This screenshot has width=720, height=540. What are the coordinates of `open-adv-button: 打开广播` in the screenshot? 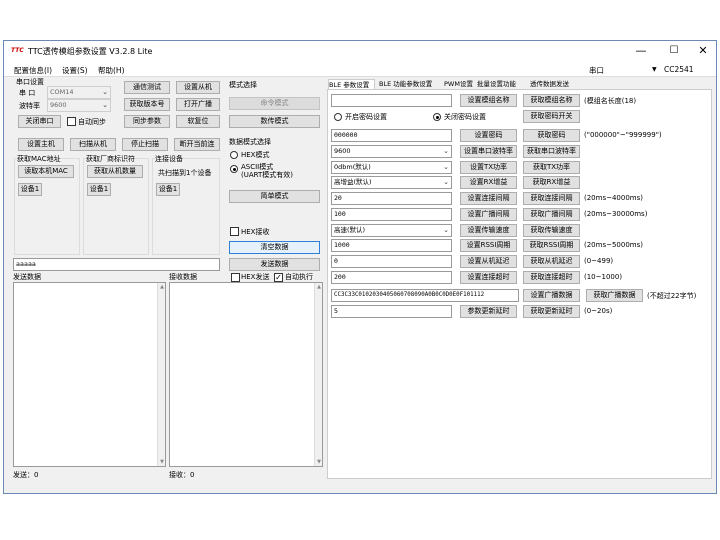 It's located at (198, 104).